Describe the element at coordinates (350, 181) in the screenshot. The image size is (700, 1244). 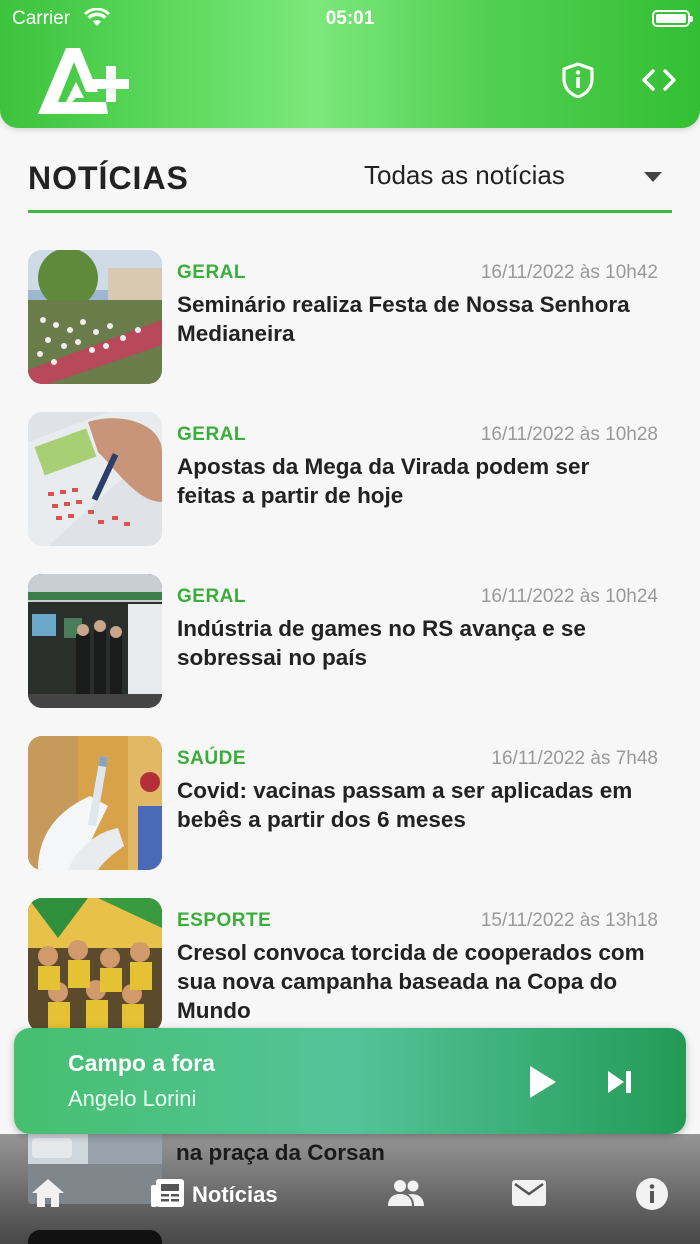
I see `news-section-header: NOTÍCIAS Todas as notícias` at that location.